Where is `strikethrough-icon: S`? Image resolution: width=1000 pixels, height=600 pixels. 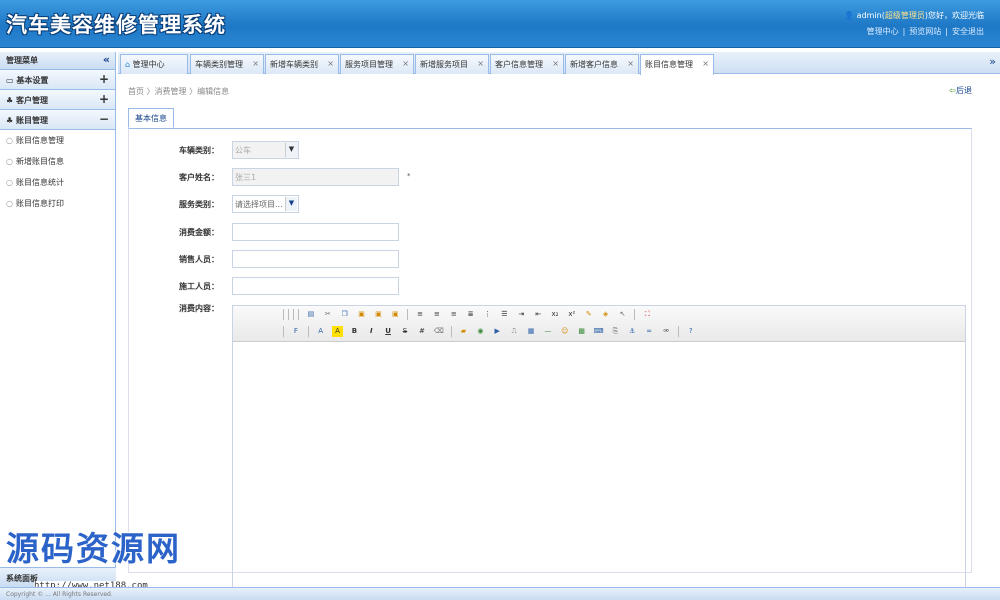
strikethrough-icon: S is located at coordinates (405, 331).